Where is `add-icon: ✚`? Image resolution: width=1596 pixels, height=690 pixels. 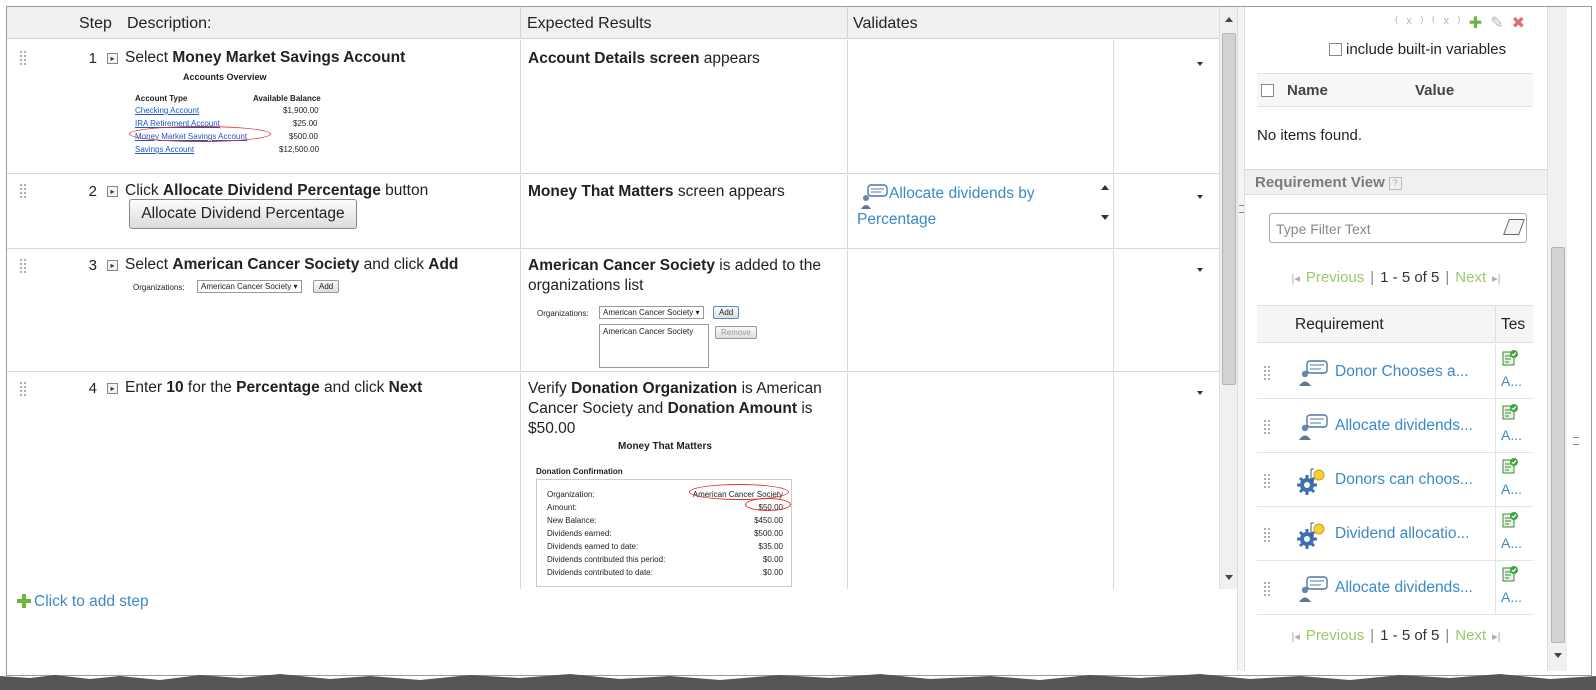 add-icon: ✚ is located at coordinates (1479, 23).